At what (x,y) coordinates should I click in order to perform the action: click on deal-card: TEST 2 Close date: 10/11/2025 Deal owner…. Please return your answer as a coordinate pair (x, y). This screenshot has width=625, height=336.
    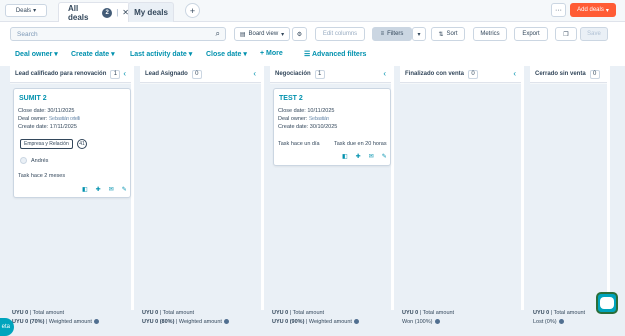
    Looking at the image, I should click on (332, 127).